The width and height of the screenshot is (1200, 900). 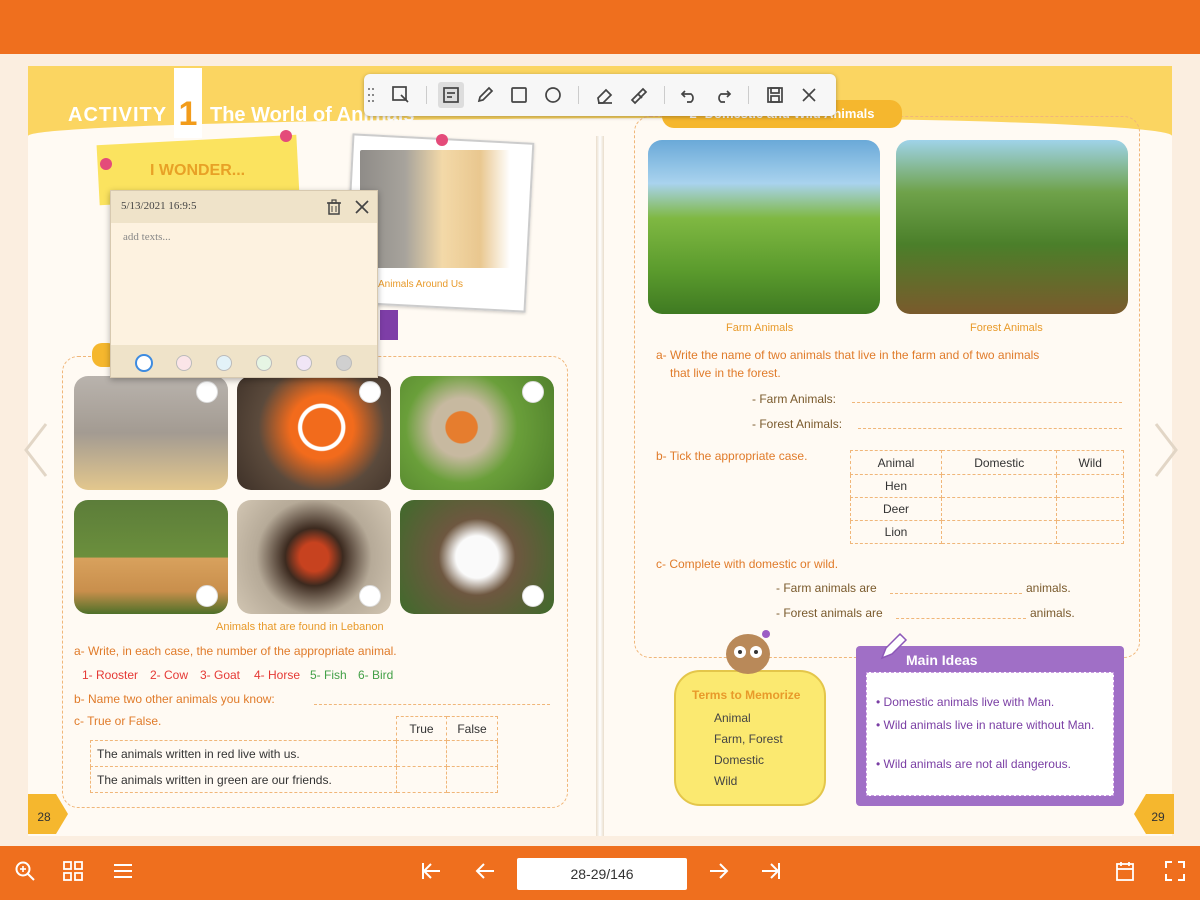 I want to click on first-page-icon, so click(x=431, y=873).